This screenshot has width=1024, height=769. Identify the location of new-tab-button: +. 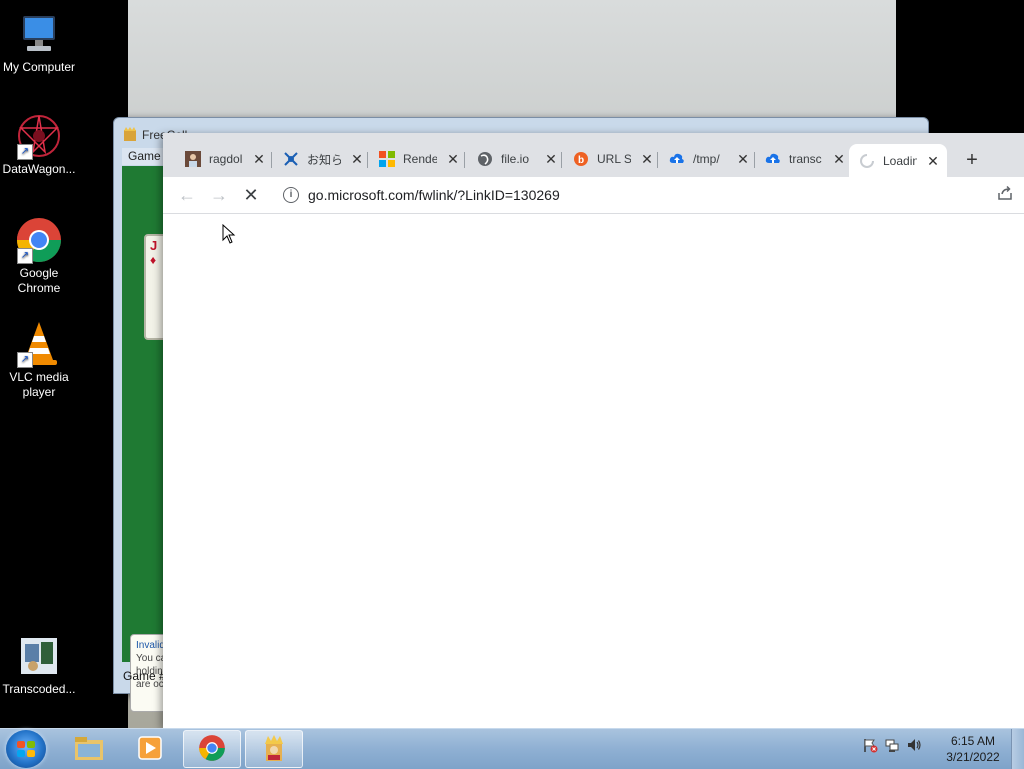
(972, 160).